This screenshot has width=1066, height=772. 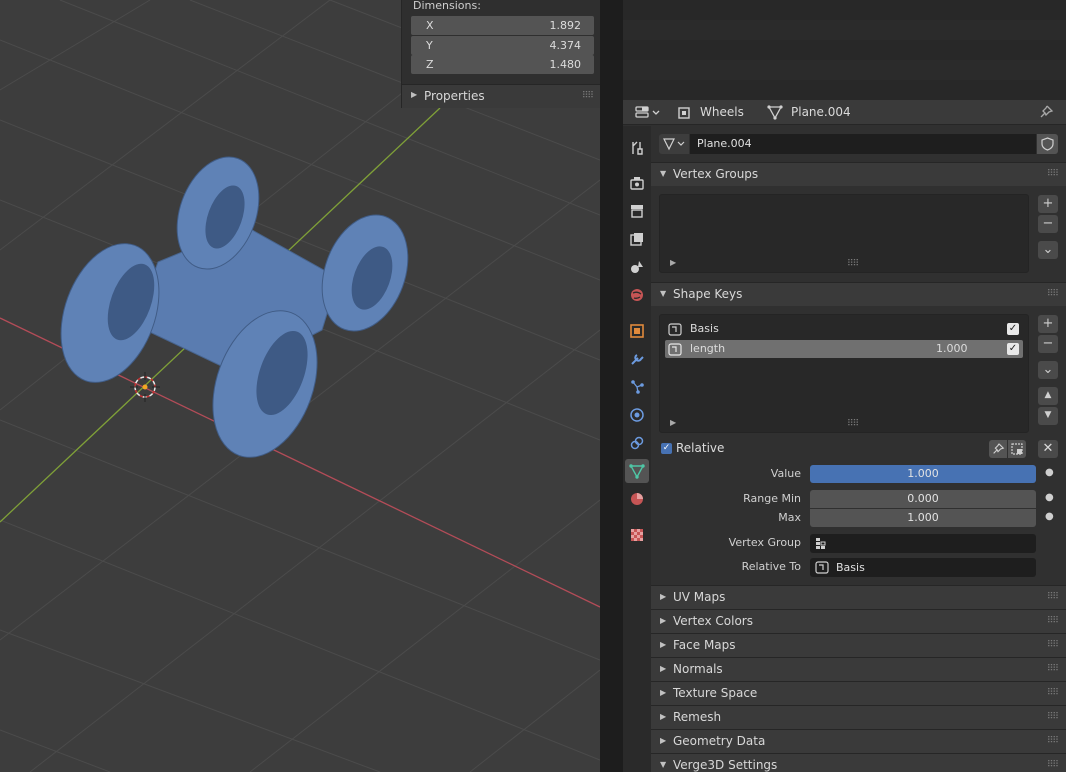 I want to click on pin-icon, so click(x=1046, y=112).